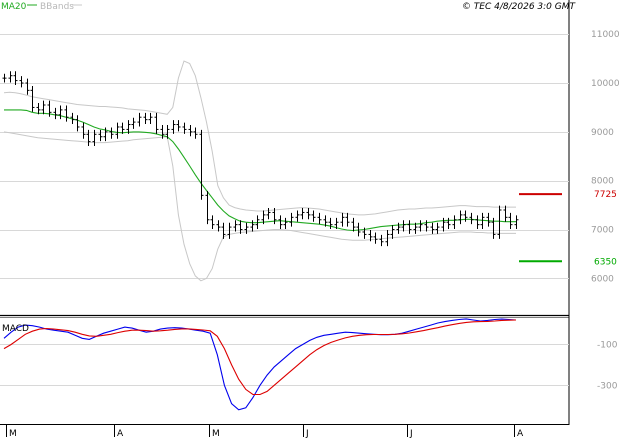 The width and height of the screenshot is (627, 440). I want to click on y-tick-label-7000: 7000, so click(602, 231).